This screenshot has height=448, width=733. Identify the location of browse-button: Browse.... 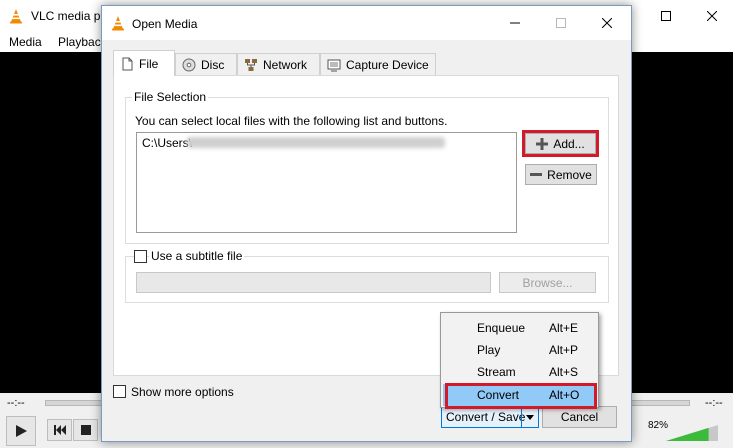
(547, 282).